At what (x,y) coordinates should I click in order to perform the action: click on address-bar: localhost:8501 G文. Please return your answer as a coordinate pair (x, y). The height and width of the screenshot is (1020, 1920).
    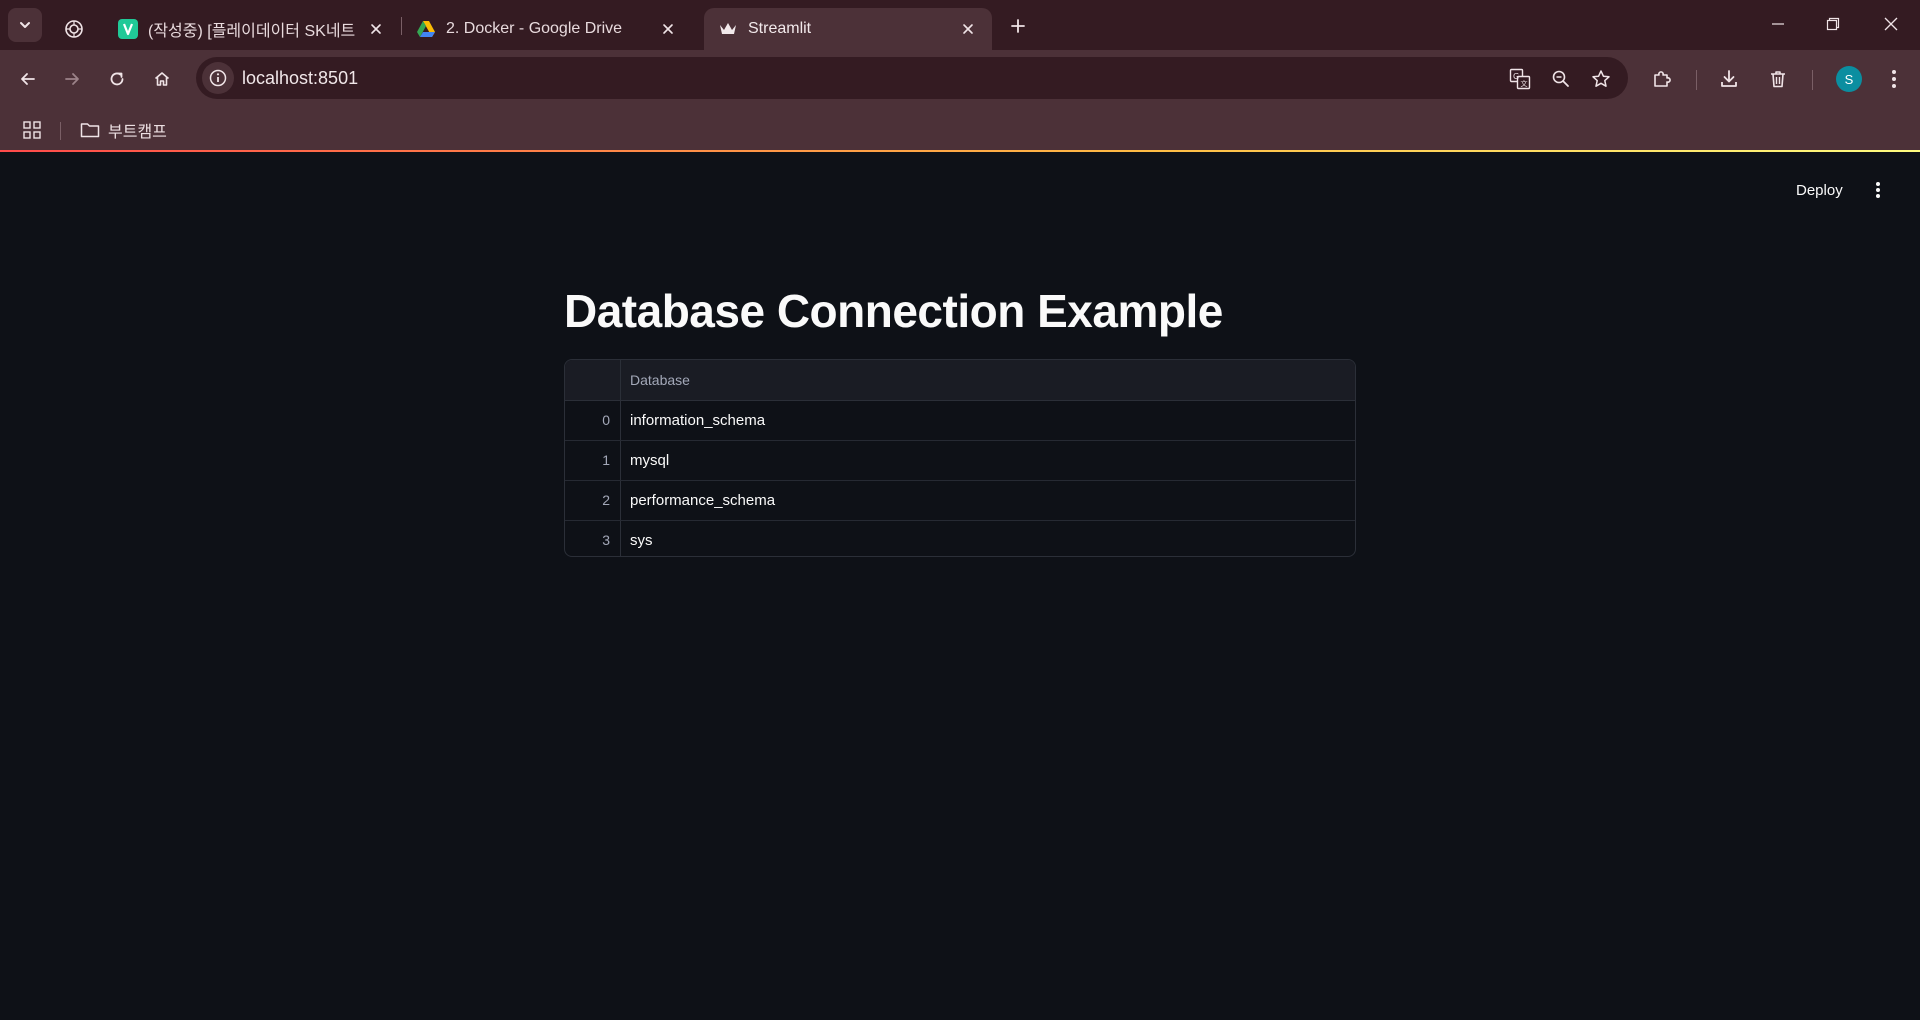
    Looking at the image, I should click on (912, 78).